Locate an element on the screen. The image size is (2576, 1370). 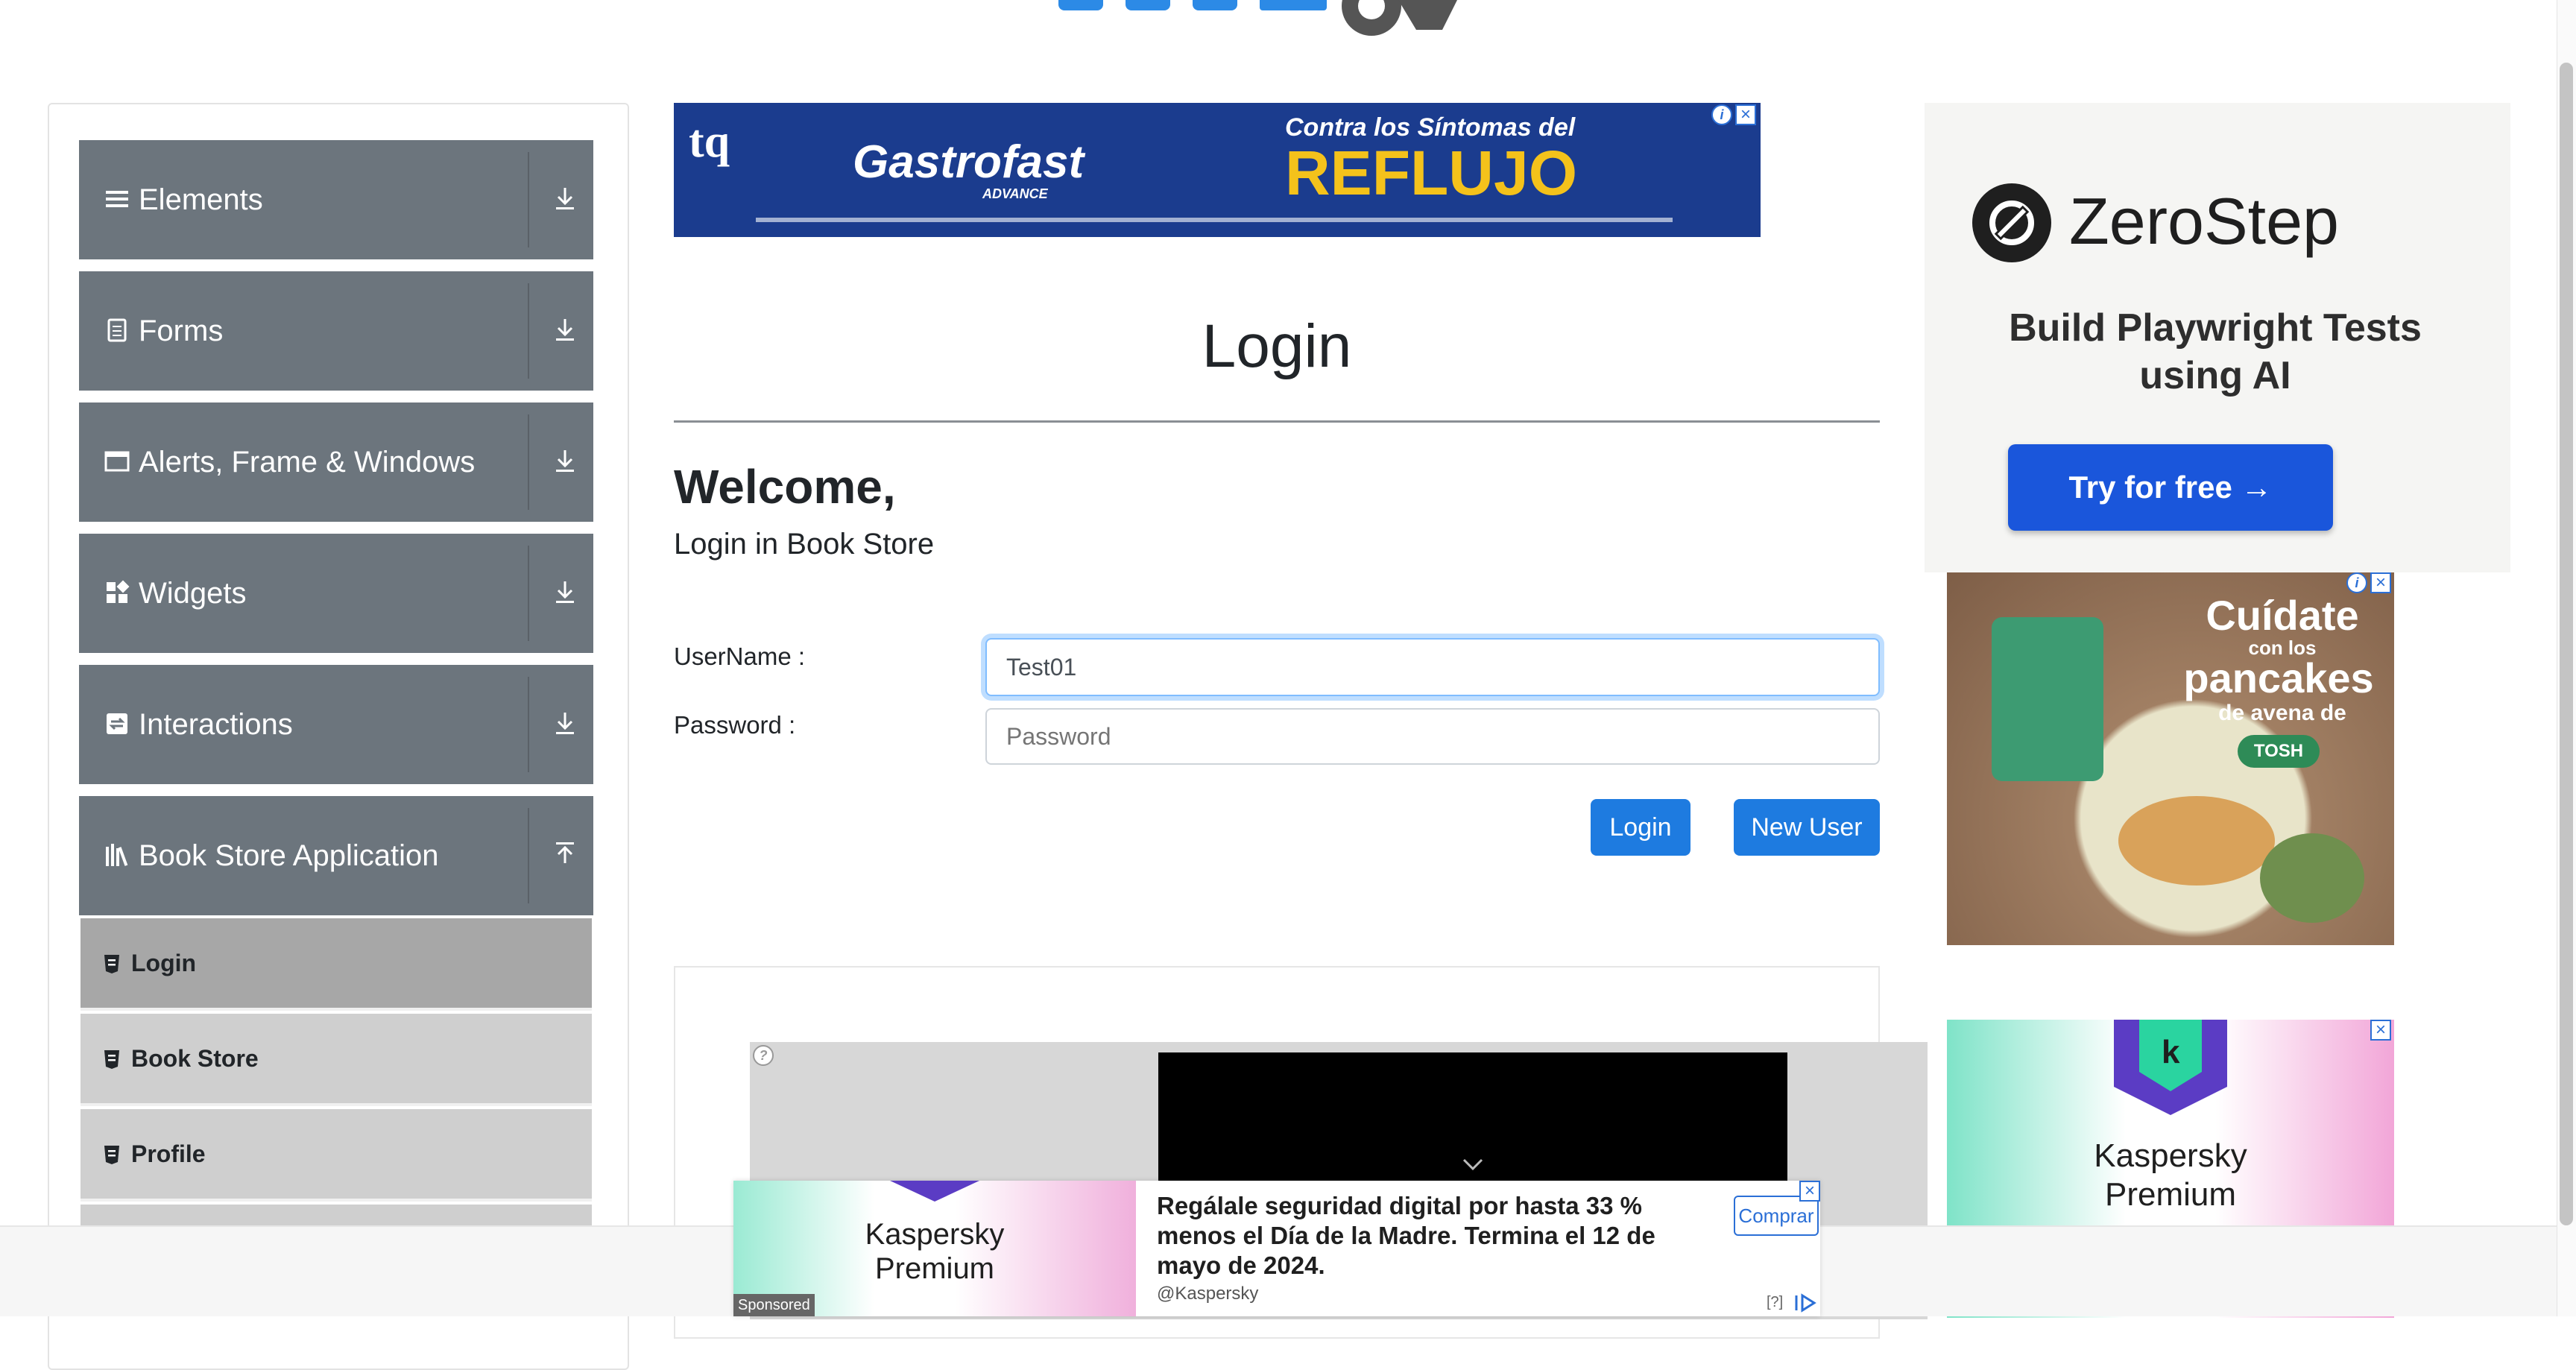
menu-group-label: Widgets is located at coordinates (193, 593).